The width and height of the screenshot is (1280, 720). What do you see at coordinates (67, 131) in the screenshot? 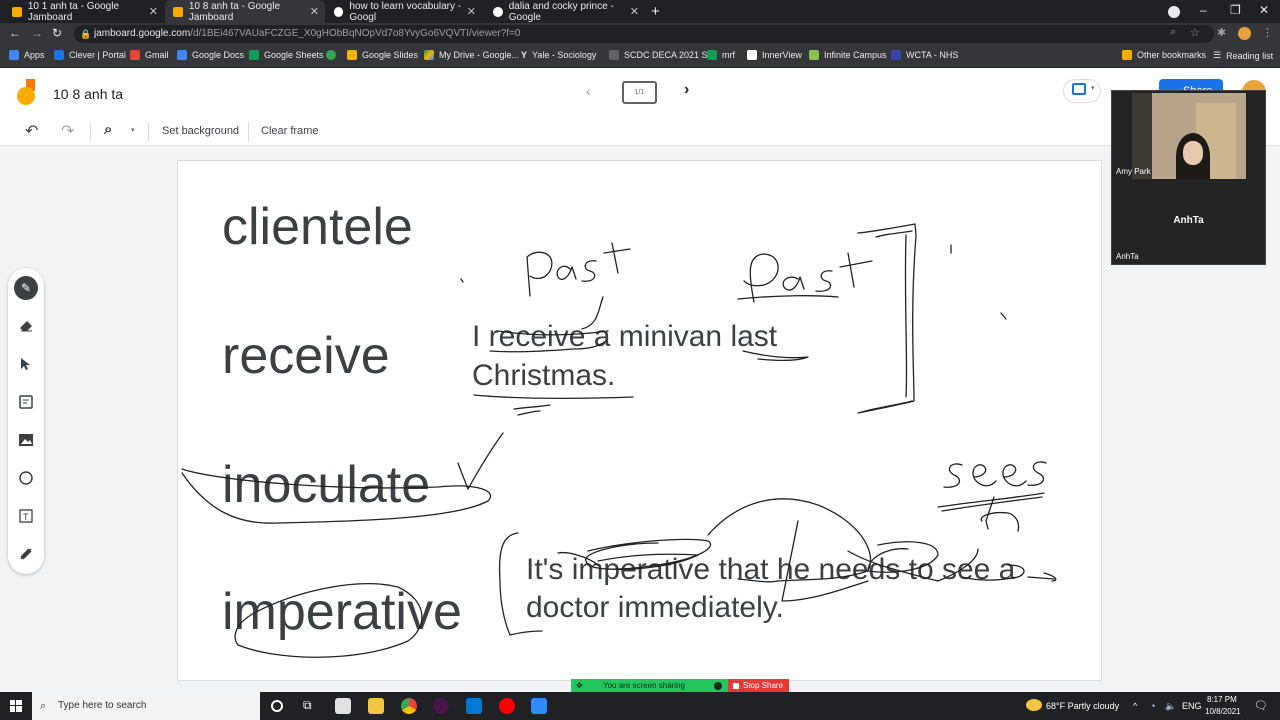
I see `redo-icon: ↷` at bounding box center [67, 131].